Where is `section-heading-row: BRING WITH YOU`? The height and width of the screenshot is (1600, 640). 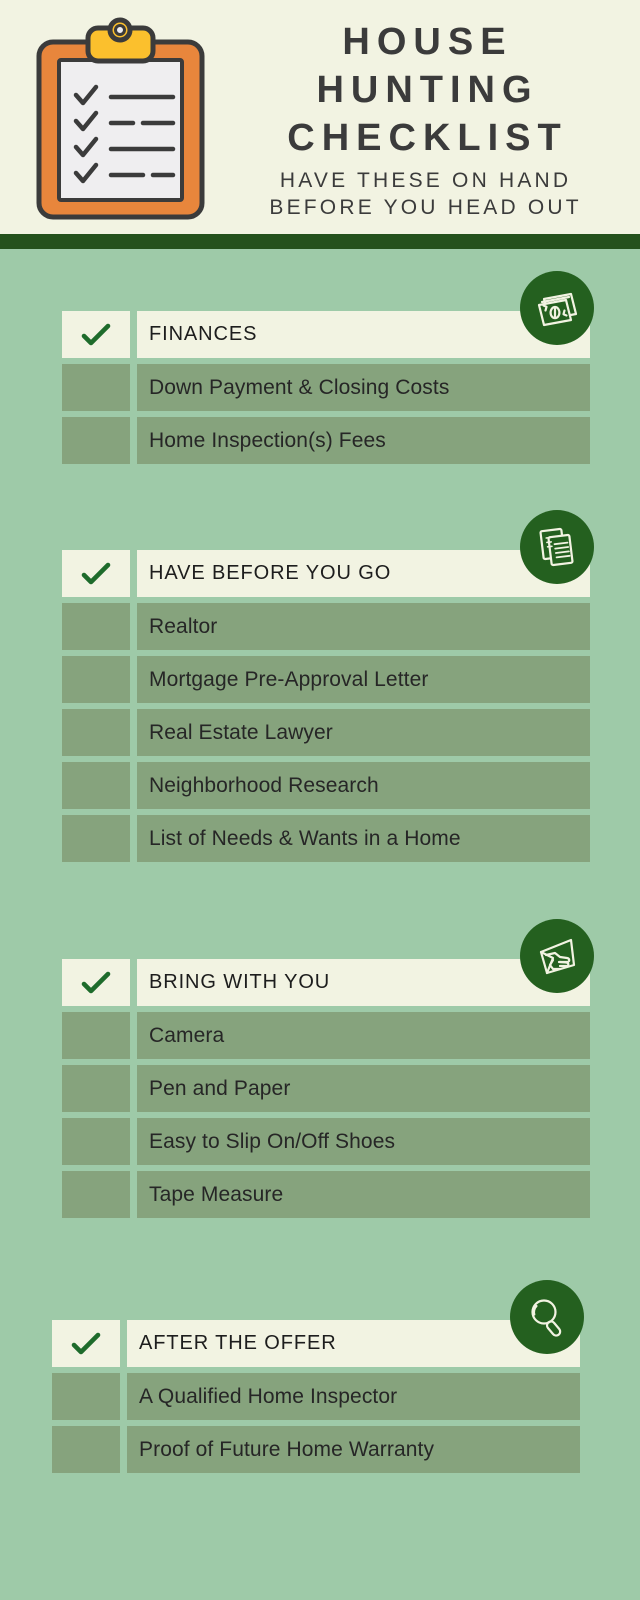 section-heading-row: BRING WITH YOU is located at coordinates (326, 982).